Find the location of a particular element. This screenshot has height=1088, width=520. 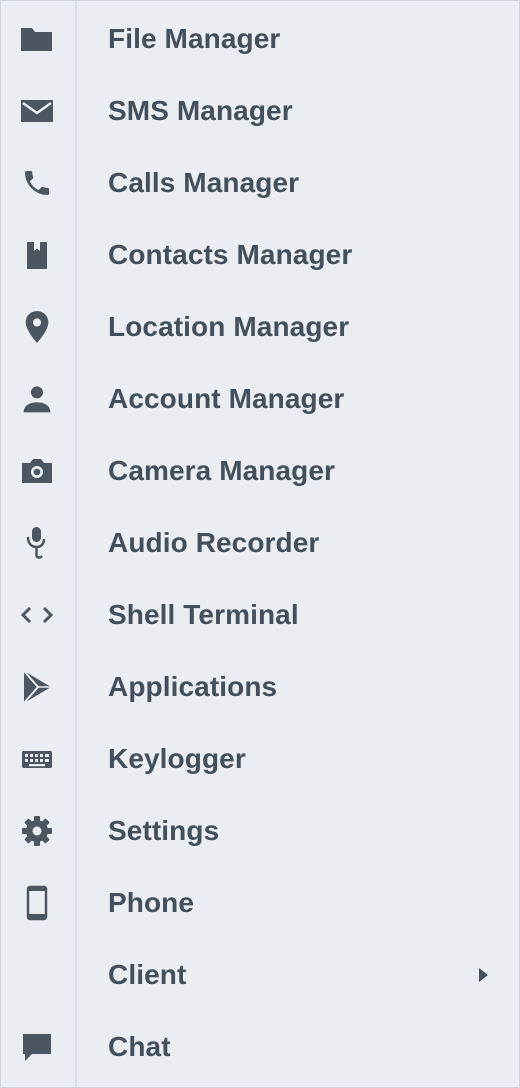

menu-item-label: Applications is located at coordinates (193, 686).